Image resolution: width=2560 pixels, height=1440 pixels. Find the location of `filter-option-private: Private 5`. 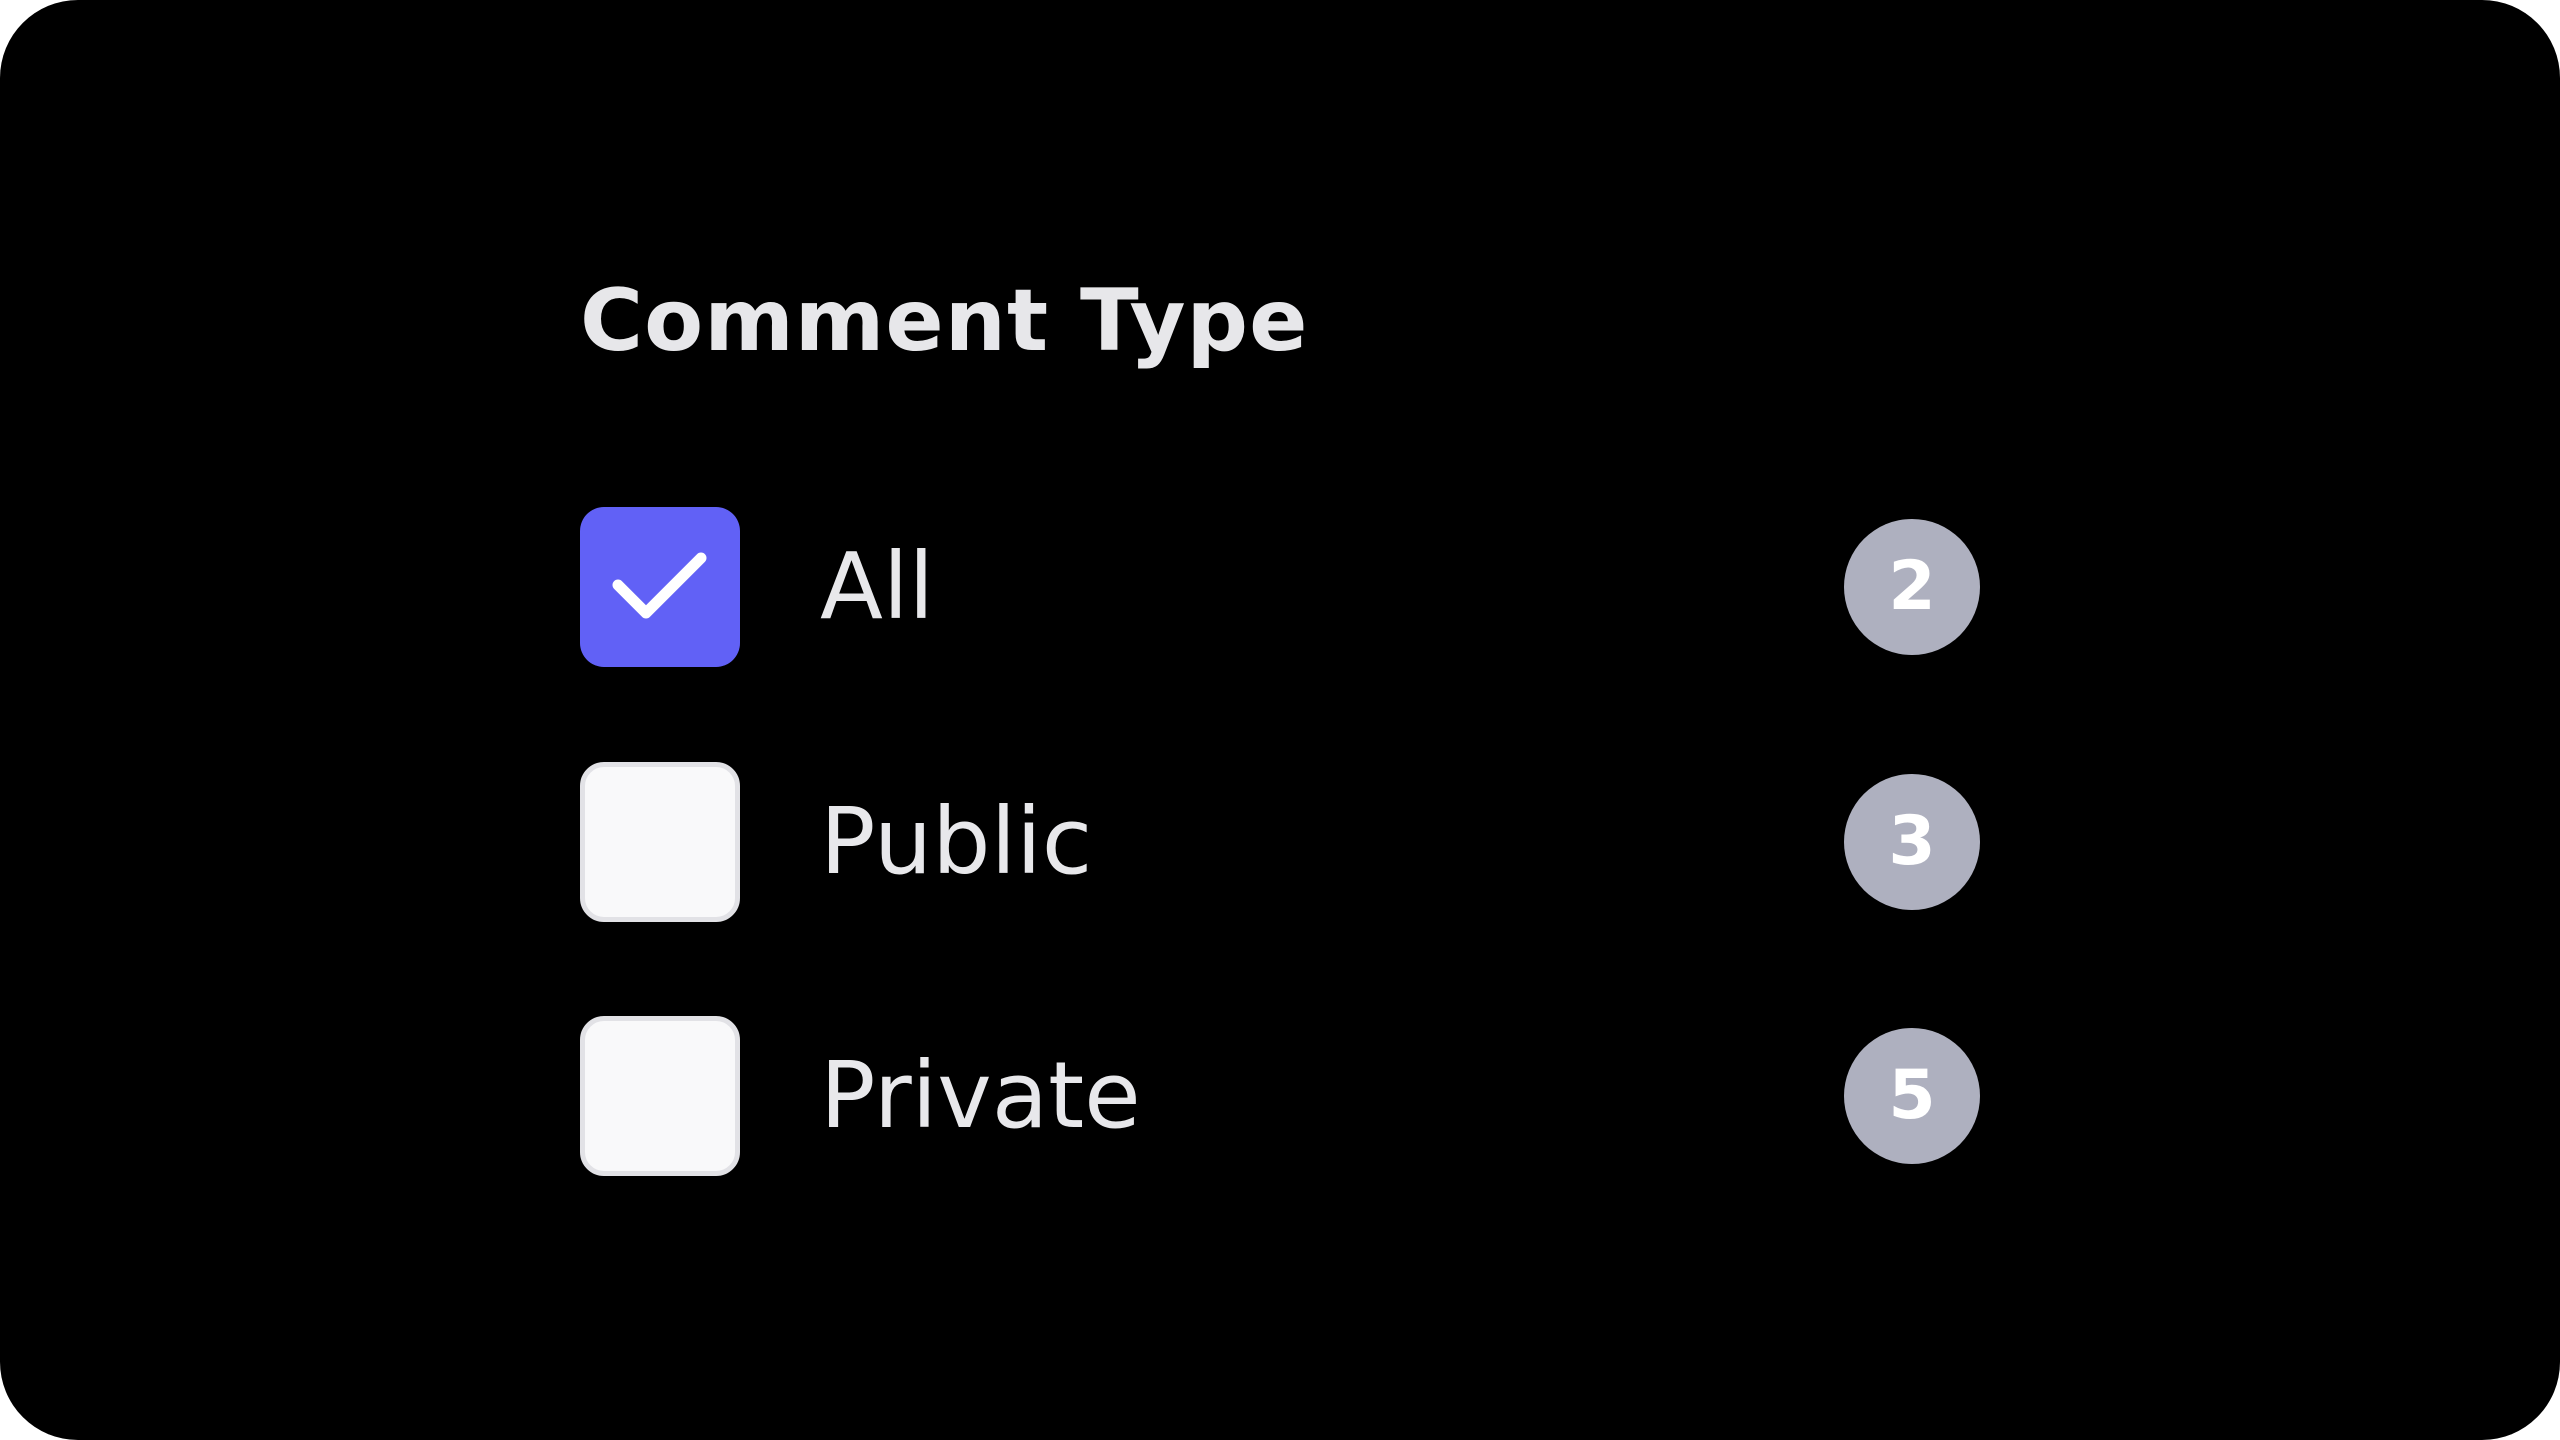

filter-option-private: Private 5 is located at coordinates (1280, 1096).